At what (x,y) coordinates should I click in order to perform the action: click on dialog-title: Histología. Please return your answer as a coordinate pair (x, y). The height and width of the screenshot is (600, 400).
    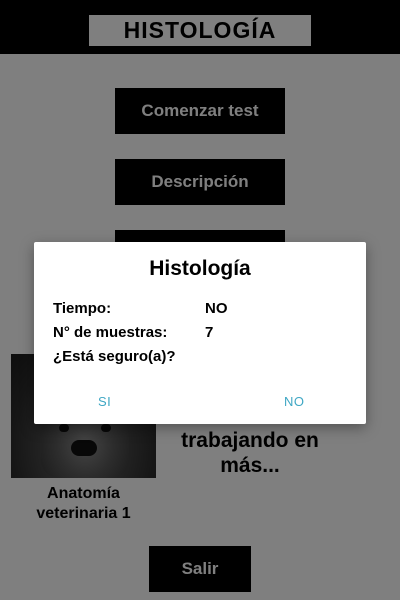
    Looking at the image, I should click on (200, 268).